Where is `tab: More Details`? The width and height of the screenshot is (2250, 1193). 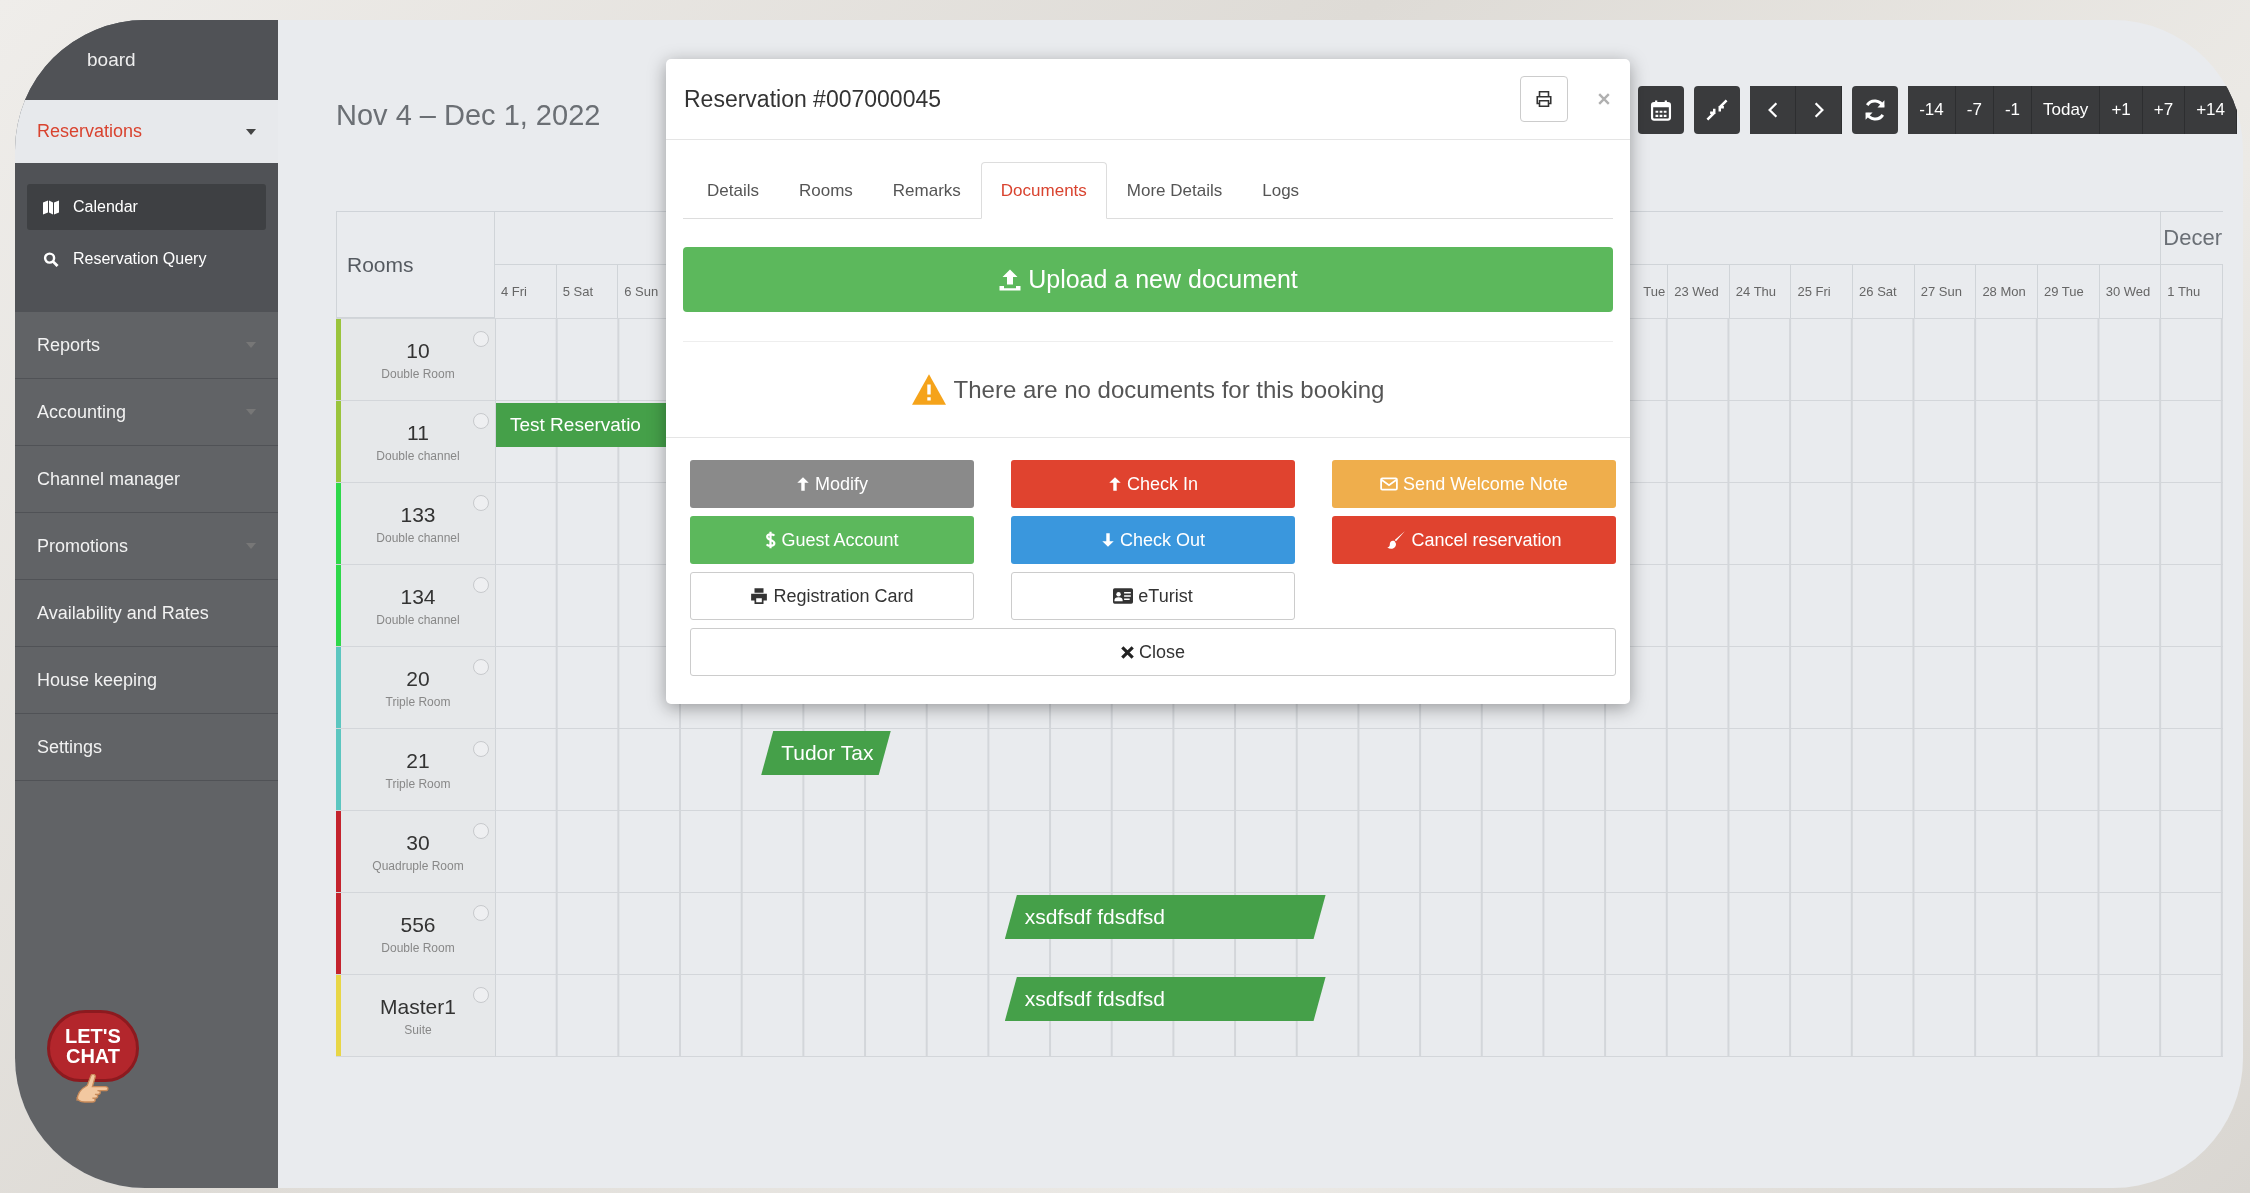
tab: More Details is located at coordinates (1174, 190).